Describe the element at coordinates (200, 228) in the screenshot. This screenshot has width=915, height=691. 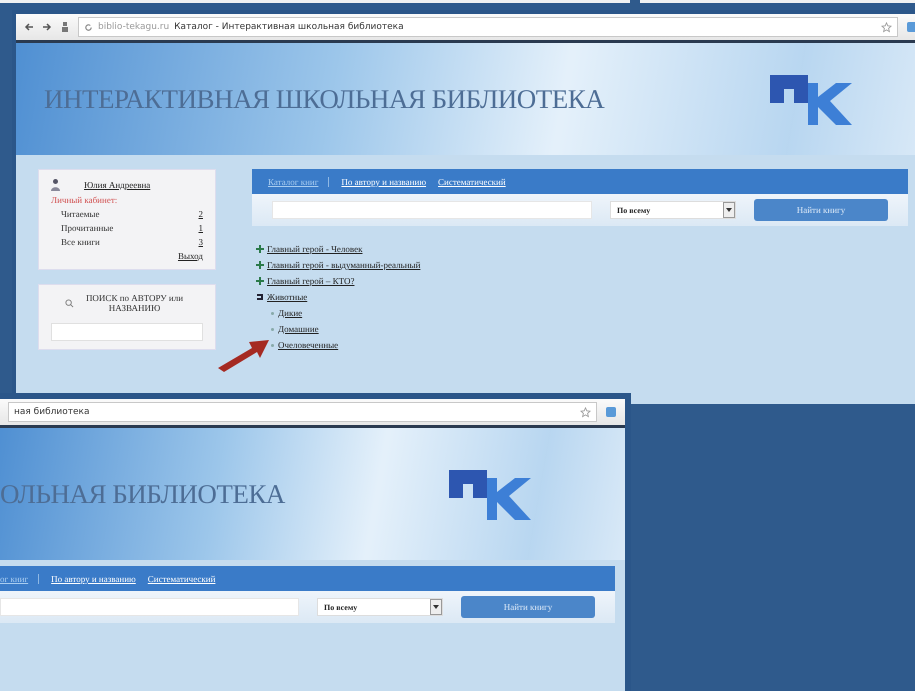
I see `stat-count: 1` at that location.